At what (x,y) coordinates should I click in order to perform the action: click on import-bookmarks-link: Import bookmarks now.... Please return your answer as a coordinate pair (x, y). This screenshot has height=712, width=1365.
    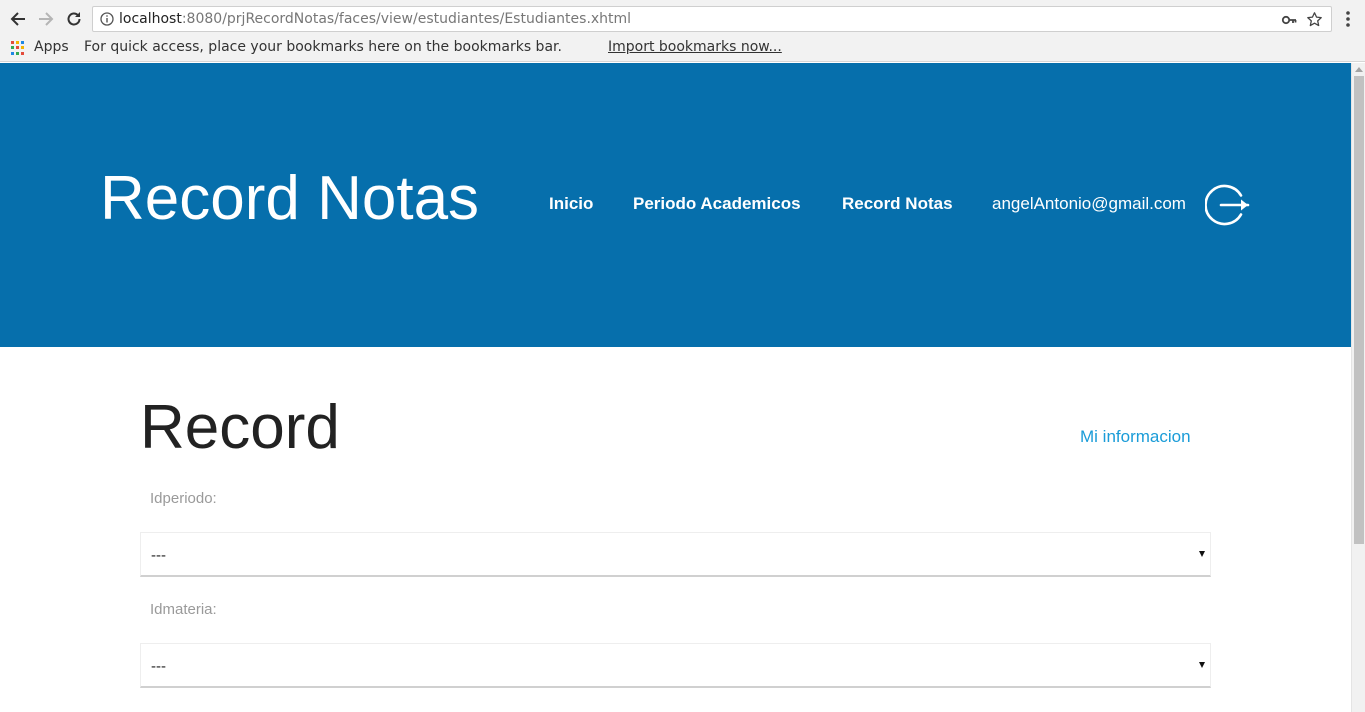
    Looking at the image, I should click on (695, 47).